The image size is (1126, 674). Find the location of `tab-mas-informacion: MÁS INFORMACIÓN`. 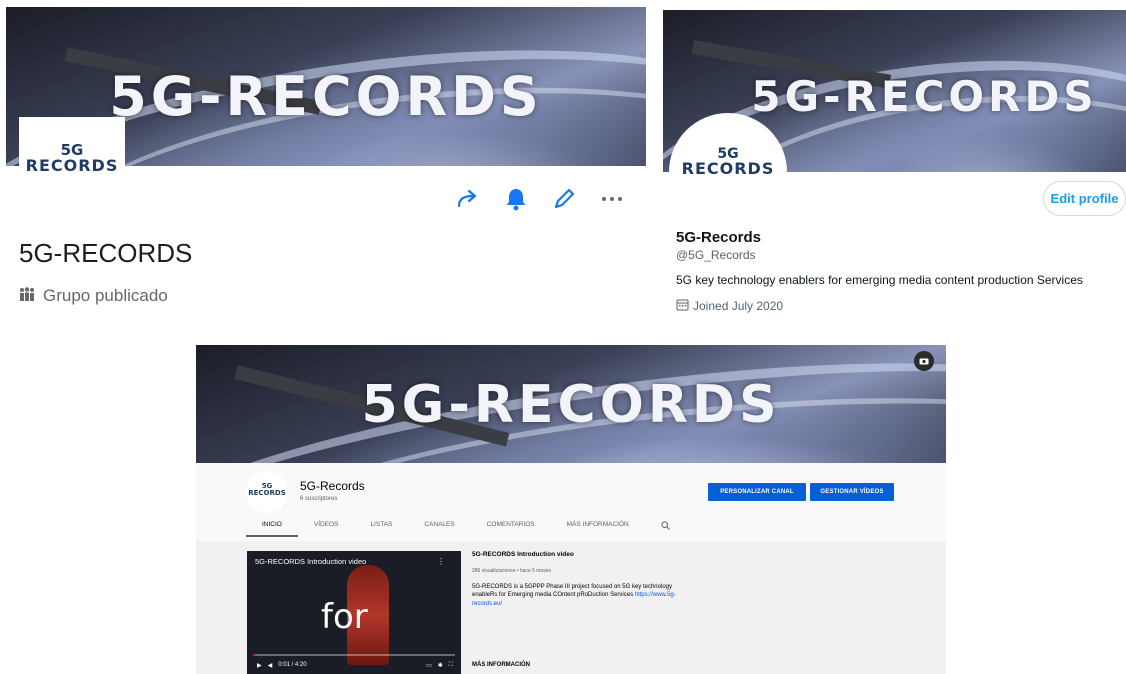

tab-mas-informacion: MÁS INFORMACIÓN is located at coordinates (598, 529).